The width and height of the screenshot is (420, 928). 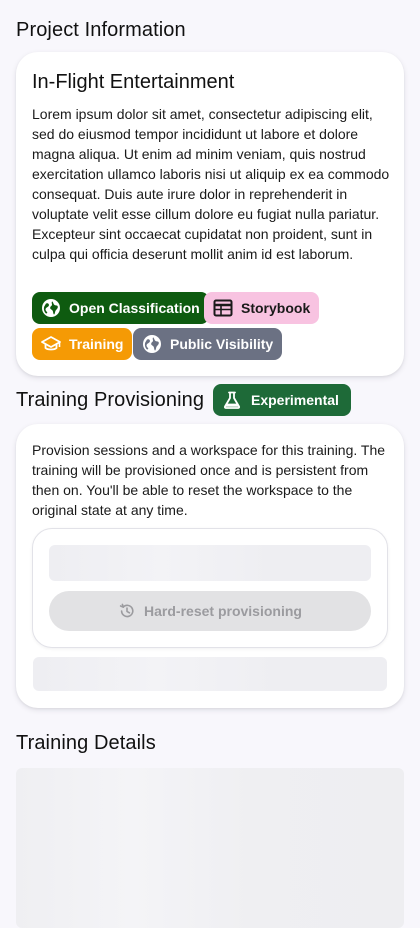 What do you see at coordinates (232, 400) in the screenshot?
I see `flask-icon` at bounding box center [232, 400].